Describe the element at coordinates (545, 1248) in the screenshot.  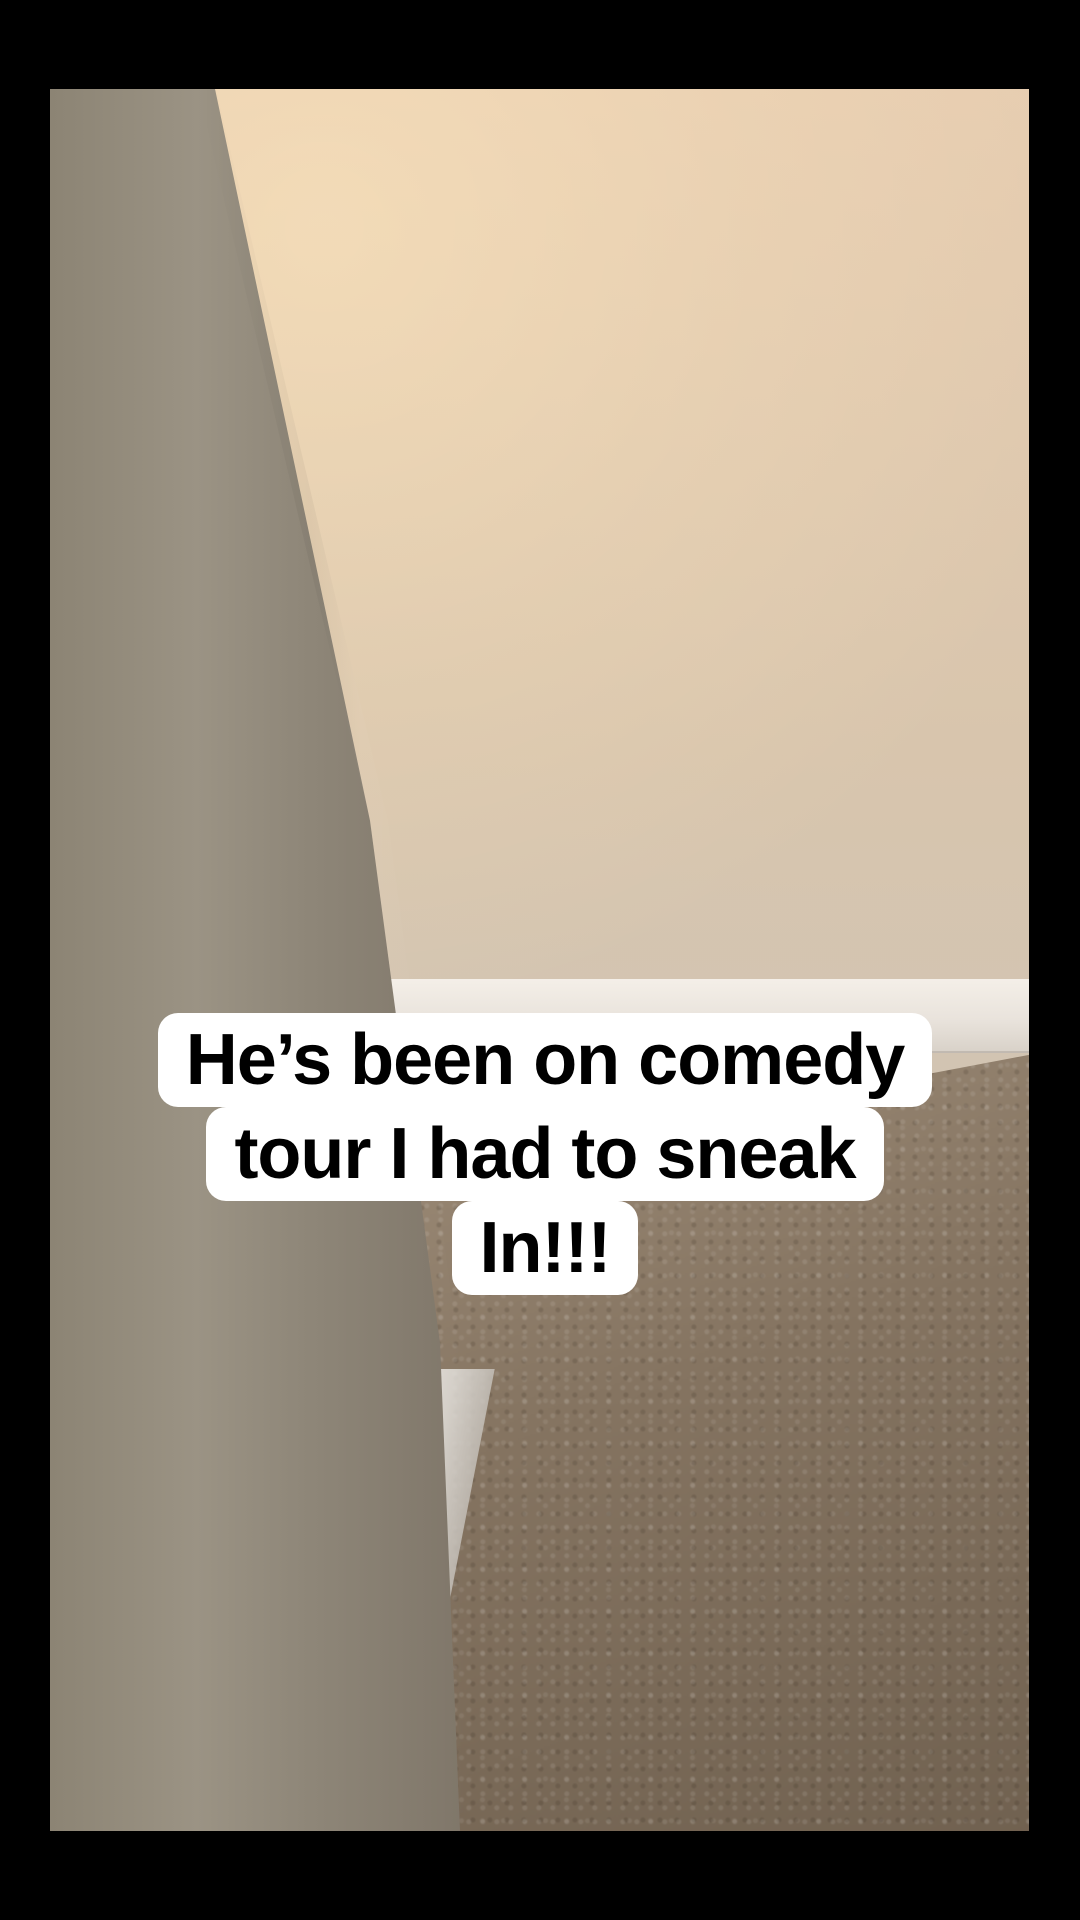
I see `caption-line-3: In!!!` at that location.